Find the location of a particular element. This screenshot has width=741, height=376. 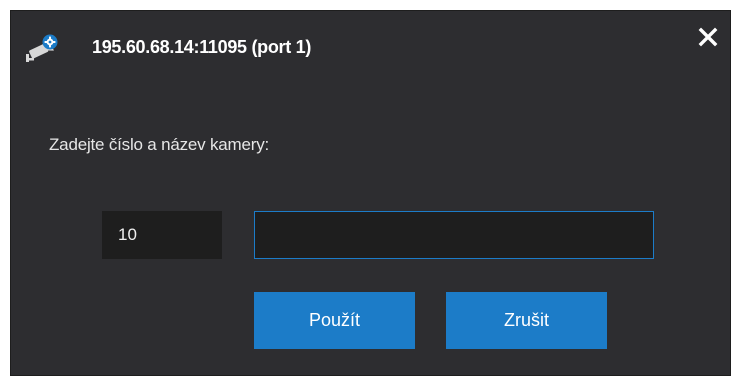

cancel-button: Zrušit is located at coordinates (526, 320).